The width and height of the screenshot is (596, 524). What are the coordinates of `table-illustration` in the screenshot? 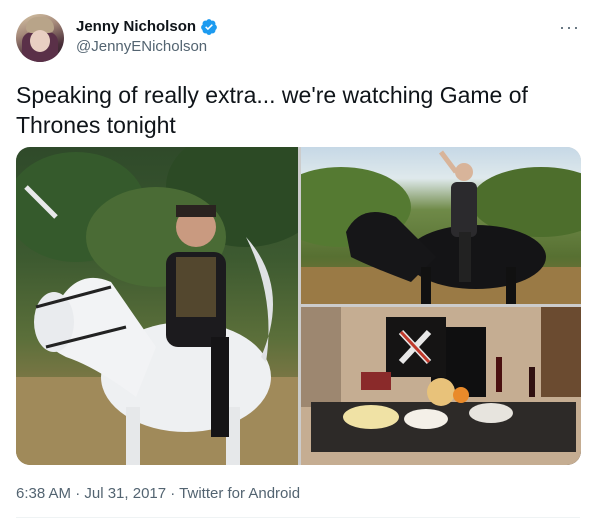 It's located at (441, 386).